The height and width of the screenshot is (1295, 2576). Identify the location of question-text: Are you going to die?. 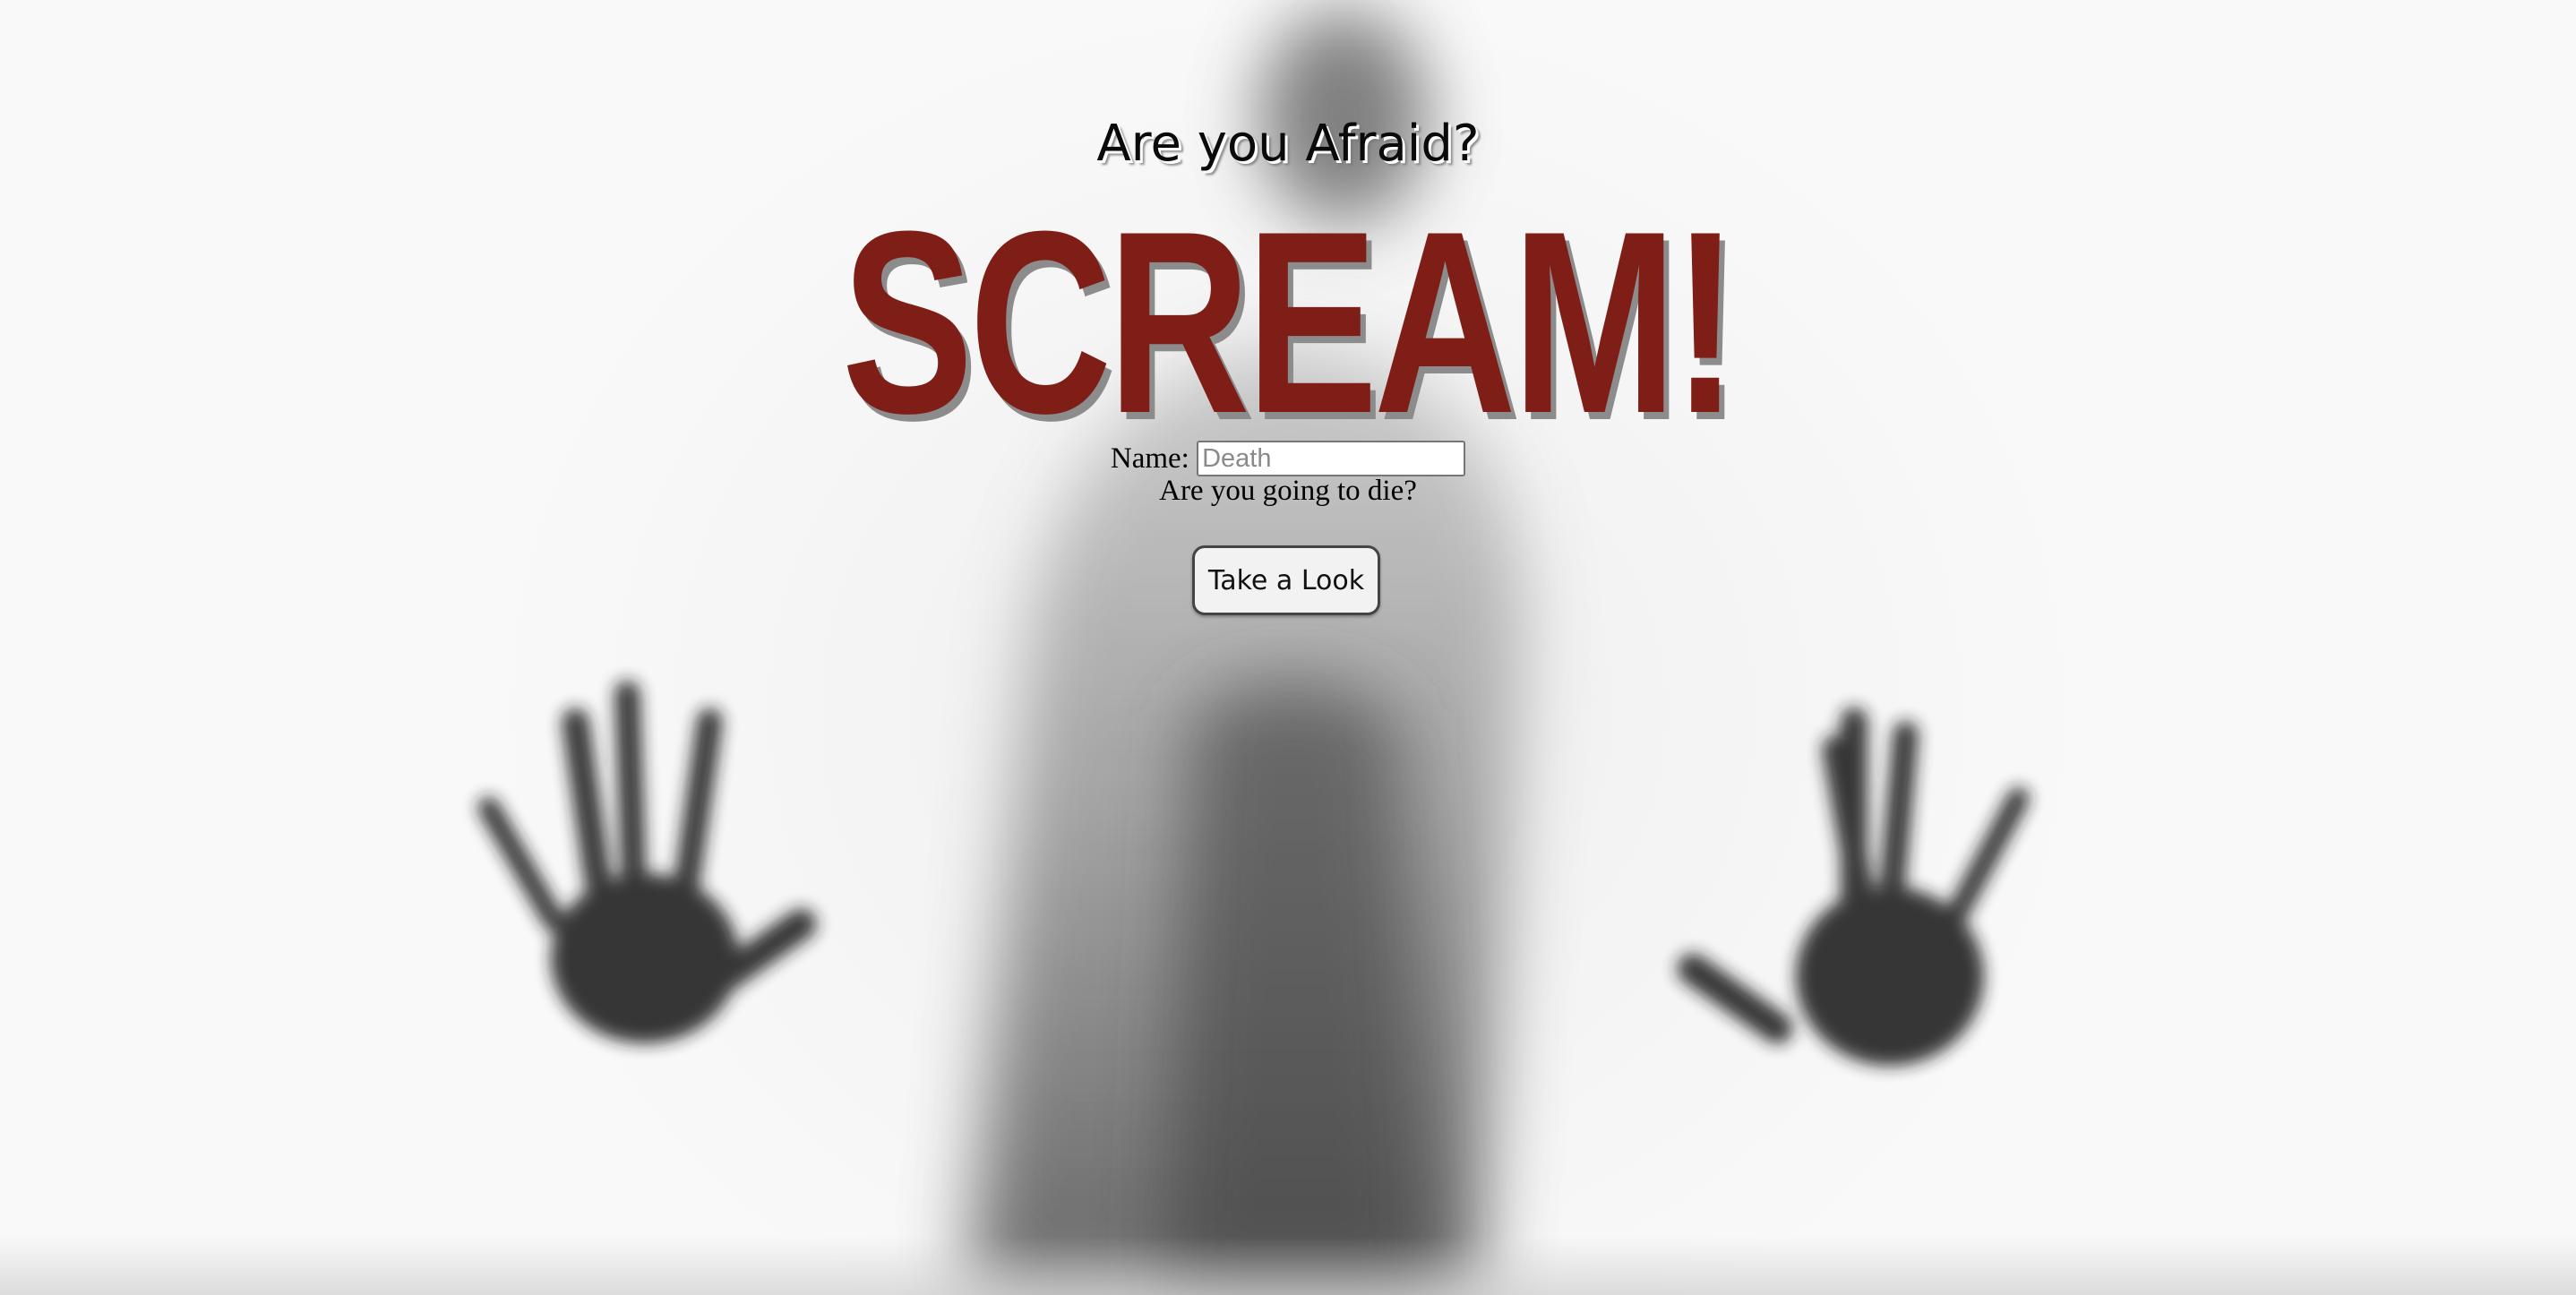
(1288, 491).